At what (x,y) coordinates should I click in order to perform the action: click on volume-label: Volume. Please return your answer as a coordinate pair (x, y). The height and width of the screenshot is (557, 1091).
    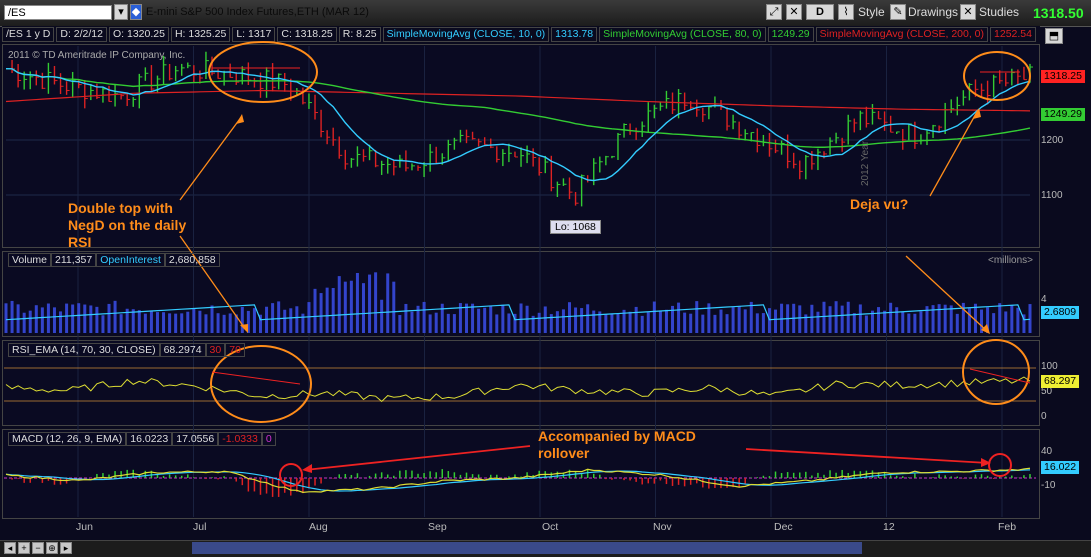
    Looking at the image, I should click on (30, 260).